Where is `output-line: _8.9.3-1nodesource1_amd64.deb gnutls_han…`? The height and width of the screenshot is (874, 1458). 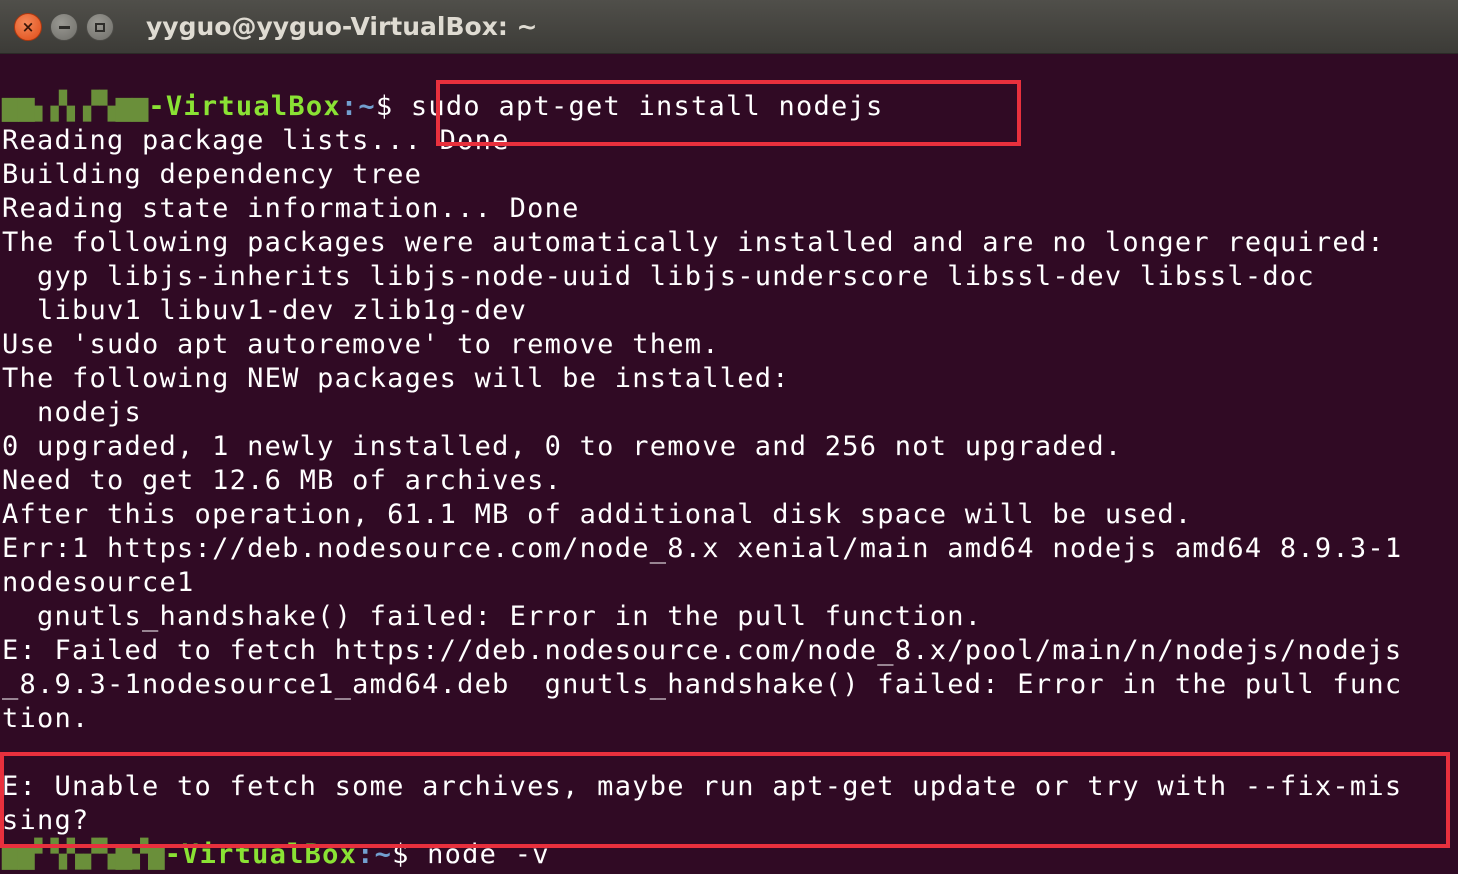 output-line: _8.9.3-1nodesource1_amd64.deb gnutls_han… is located at coordinates (702, 684).